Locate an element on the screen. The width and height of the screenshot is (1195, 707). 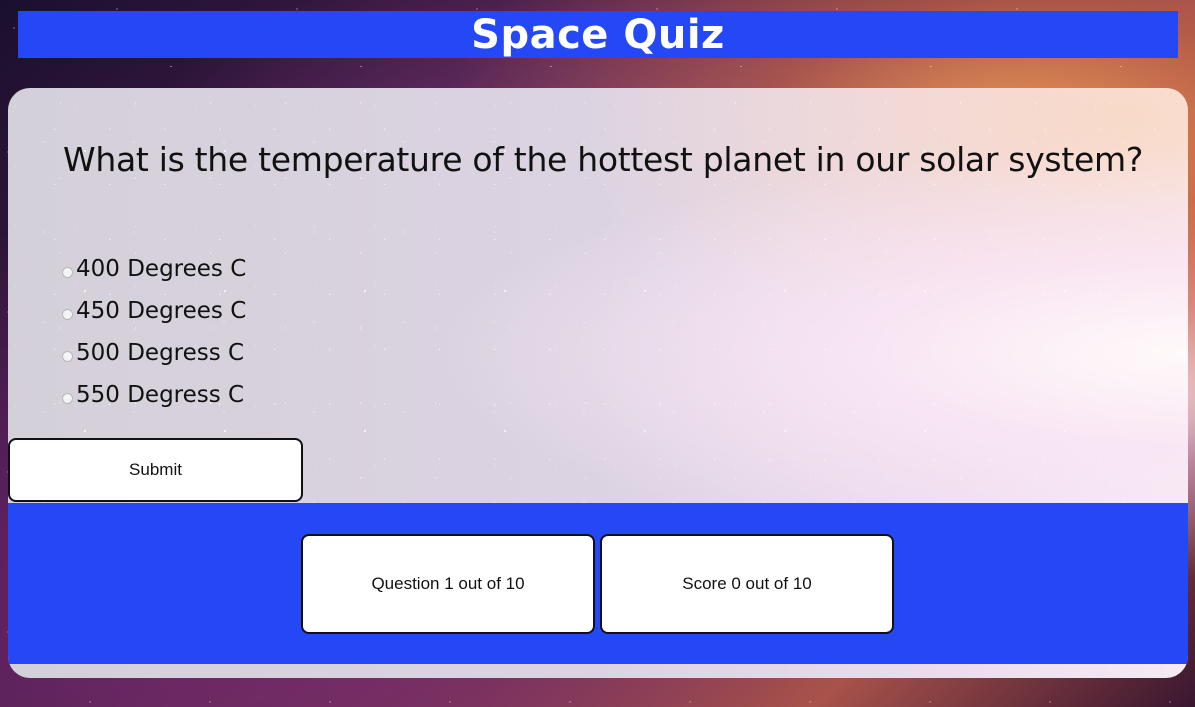
score-display: Score 0 out of 10 is located at coordinates (747, 584).